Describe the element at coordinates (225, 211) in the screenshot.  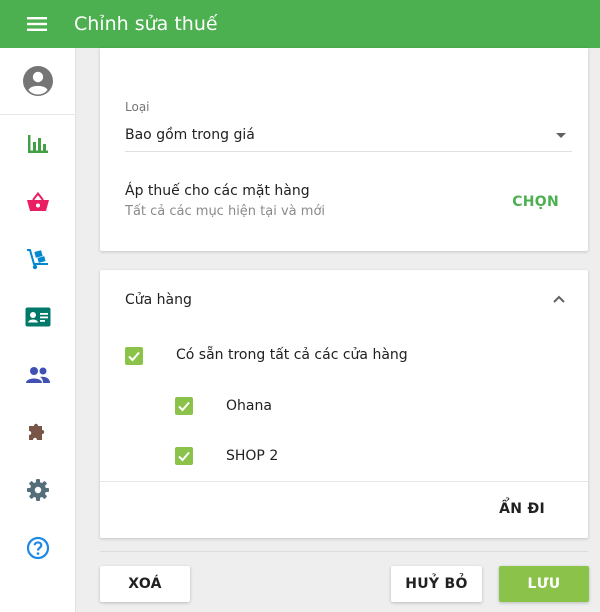
I see `apply-items-subtitle: Tất cả các mục hiện tại và mới` at that location.